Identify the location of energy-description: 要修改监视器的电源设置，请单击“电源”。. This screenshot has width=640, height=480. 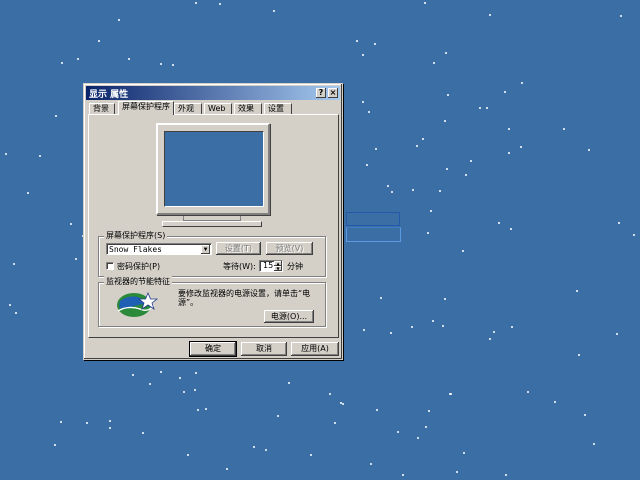
(244, 298).